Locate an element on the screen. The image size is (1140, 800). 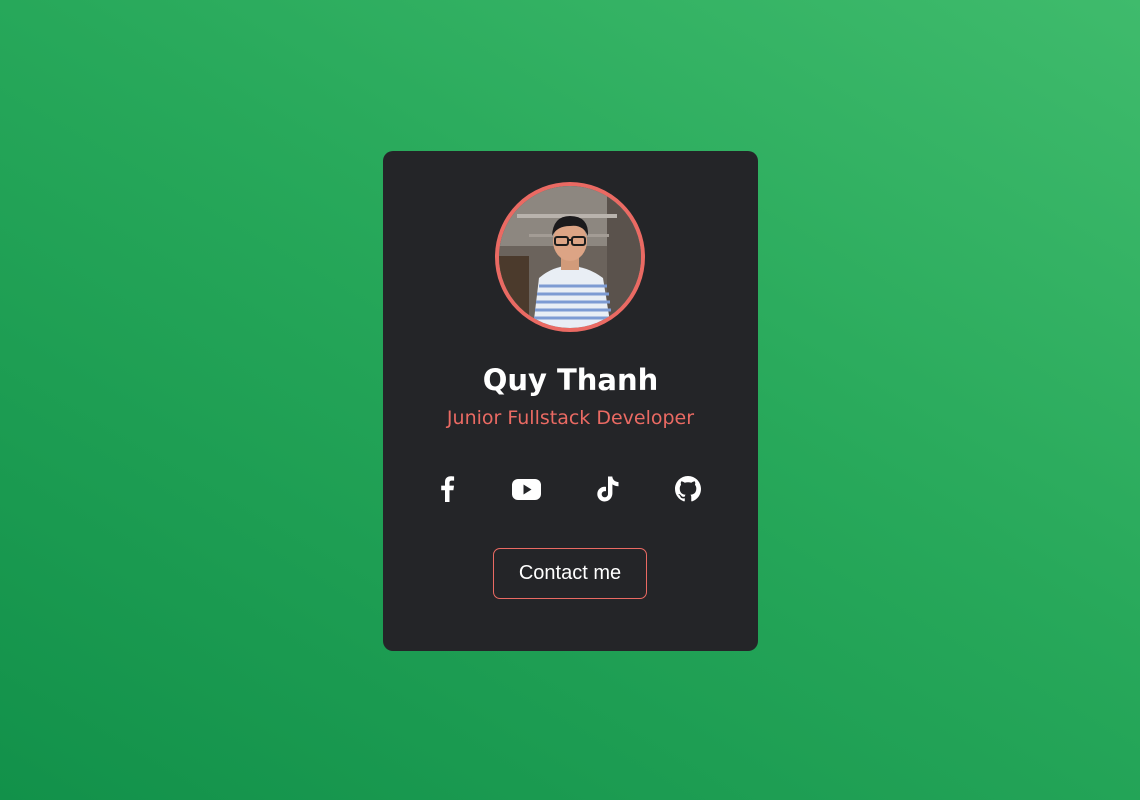
facebook-icon is located at coordinates (448, 489).